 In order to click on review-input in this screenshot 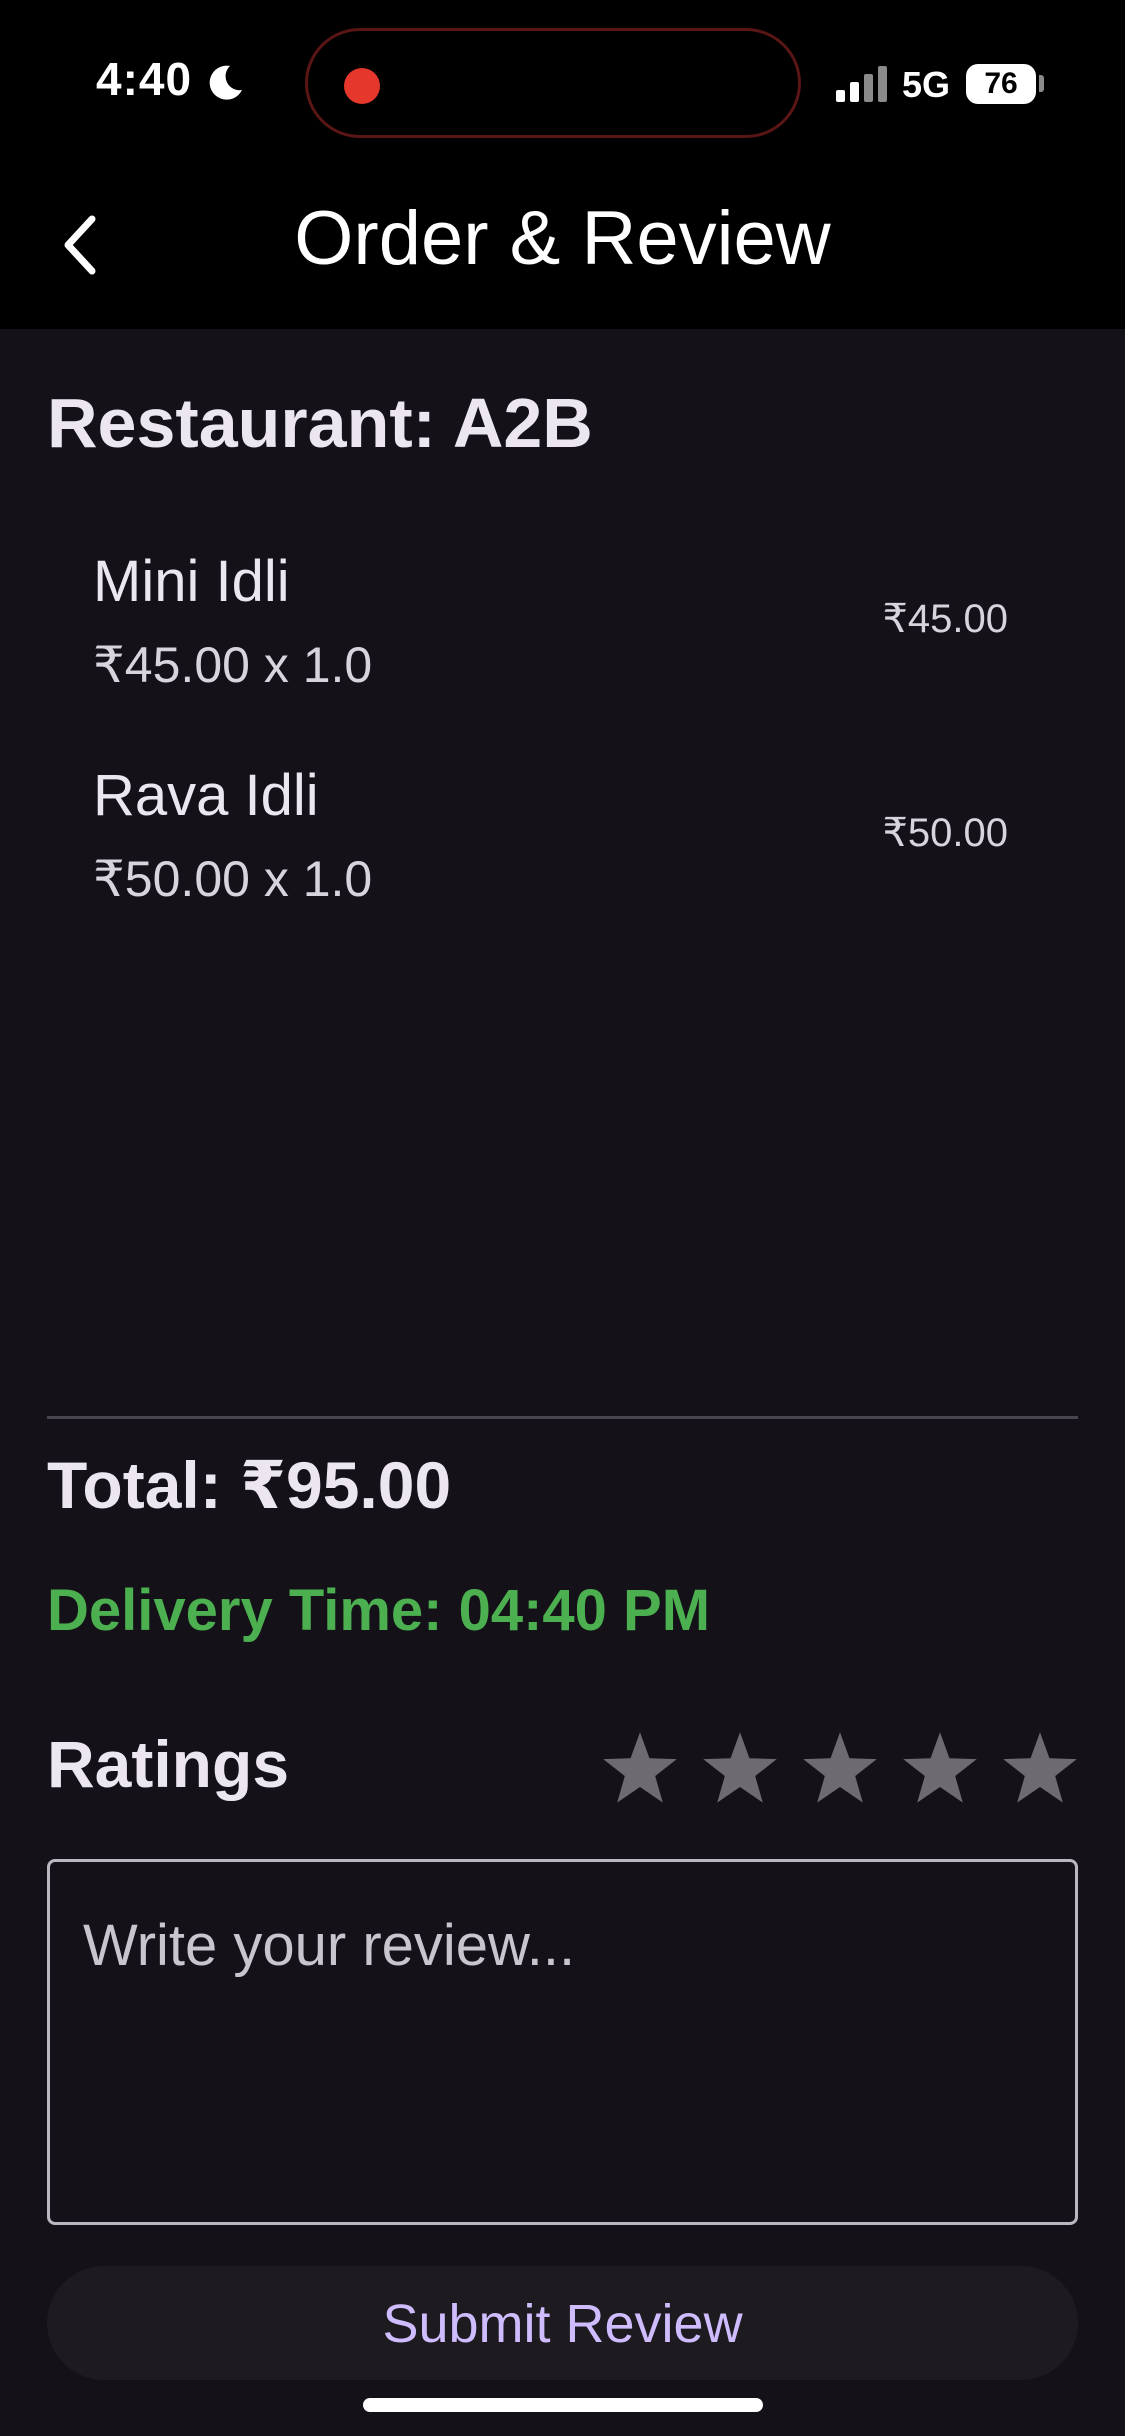, I will do `click(562, 2042)`.